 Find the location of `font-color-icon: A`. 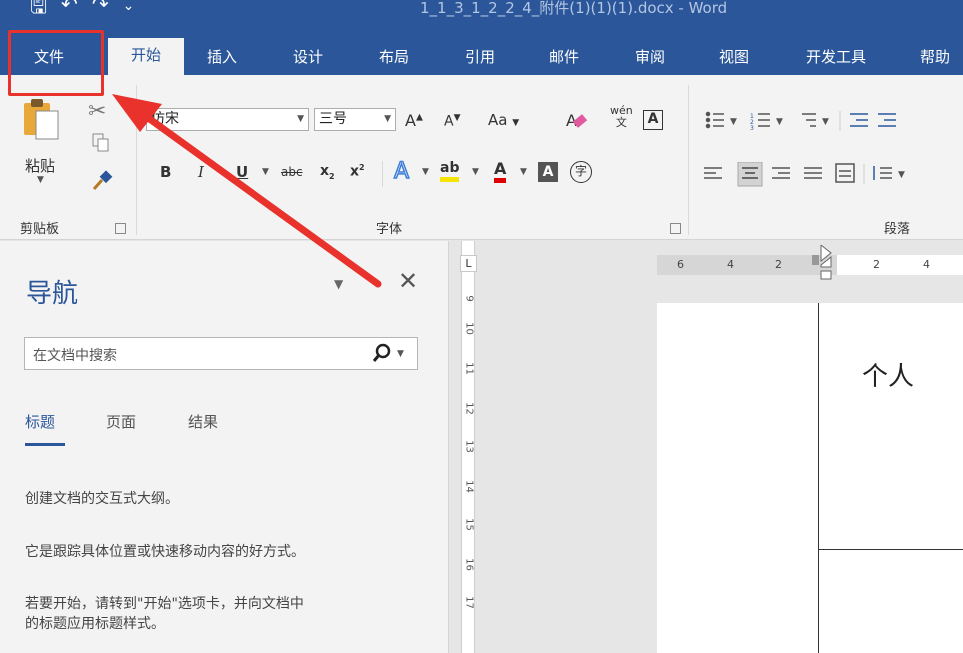

font-color-icon: A is located at coordinates (500, 171).